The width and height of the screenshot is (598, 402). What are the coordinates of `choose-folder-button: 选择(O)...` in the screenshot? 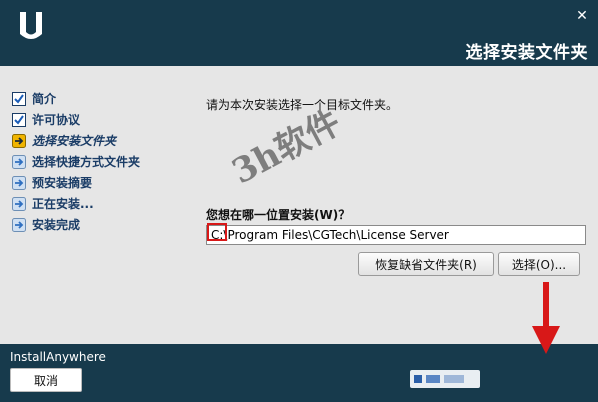 It's located at (539, 264).